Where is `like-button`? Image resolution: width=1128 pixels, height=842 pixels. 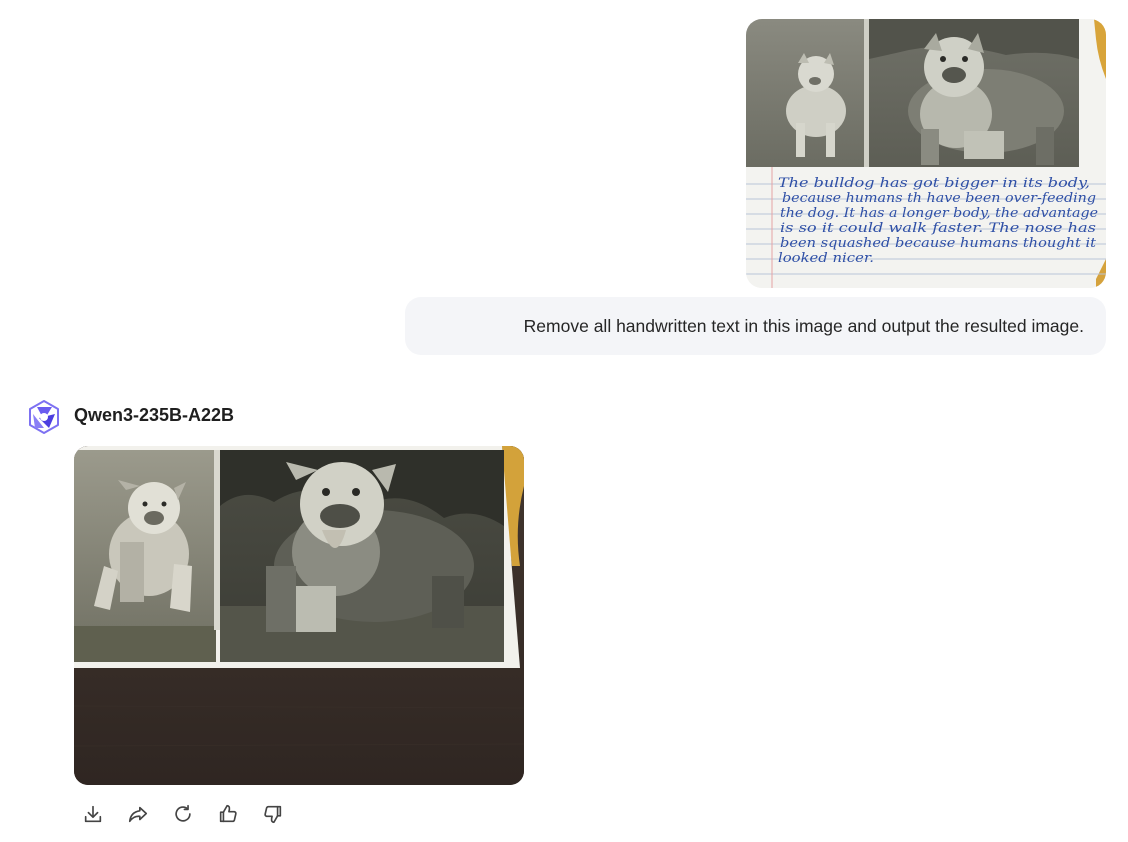
like-button is located at coordinates (227, 813).